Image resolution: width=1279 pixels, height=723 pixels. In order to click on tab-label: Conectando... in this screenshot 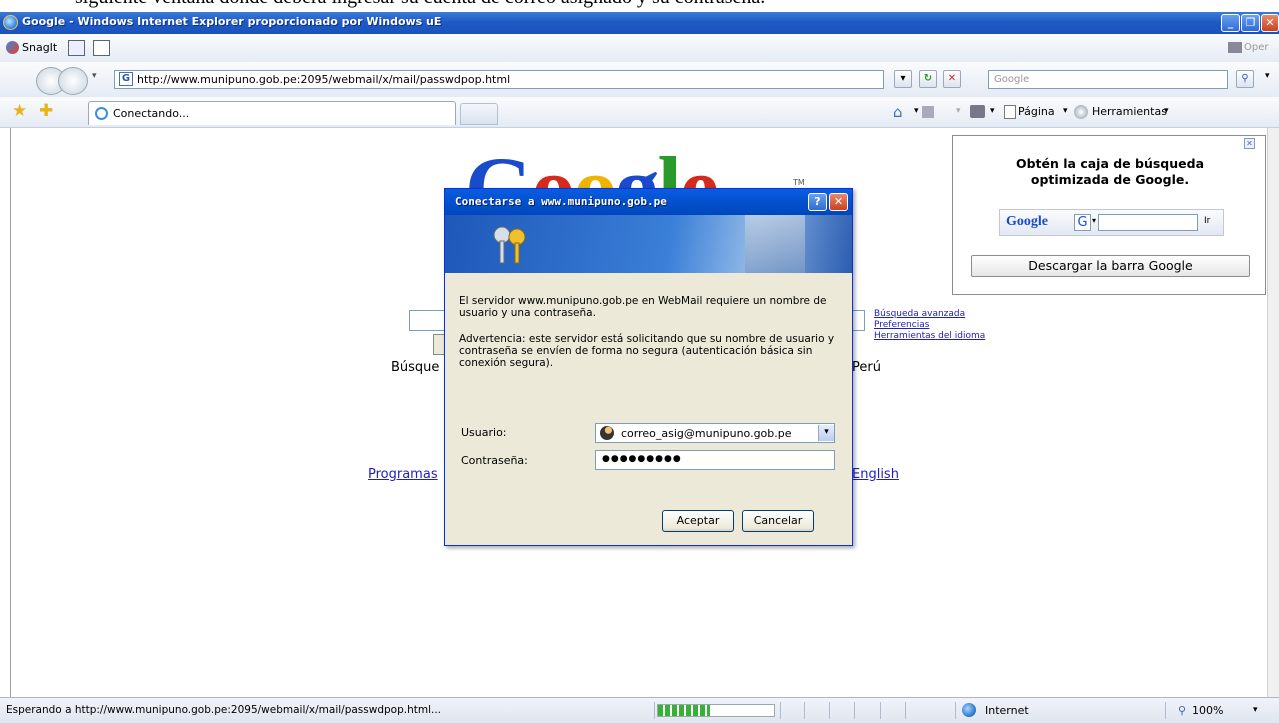, I will do `click(151, 113)`.